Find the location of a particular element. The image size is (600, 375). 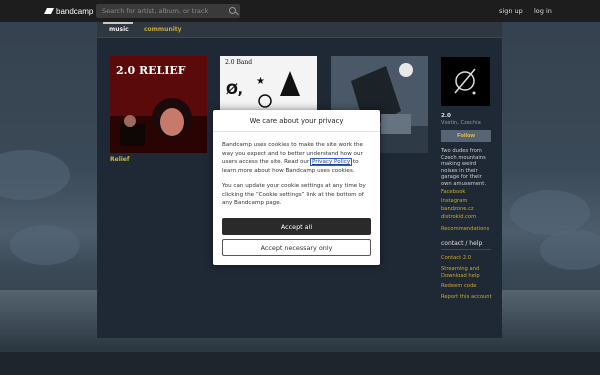

bandcamp-logo: bandcamp is located at coordinates (68, 11).